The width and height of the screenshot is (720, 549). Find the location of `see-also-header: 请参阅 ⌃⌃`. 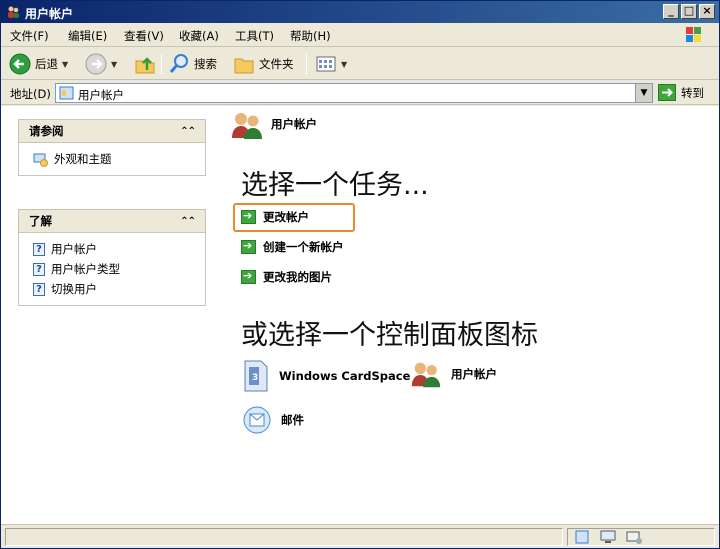

see-also-header: 请参阅 ⌃⌃ is located at coordinates (112, 131).